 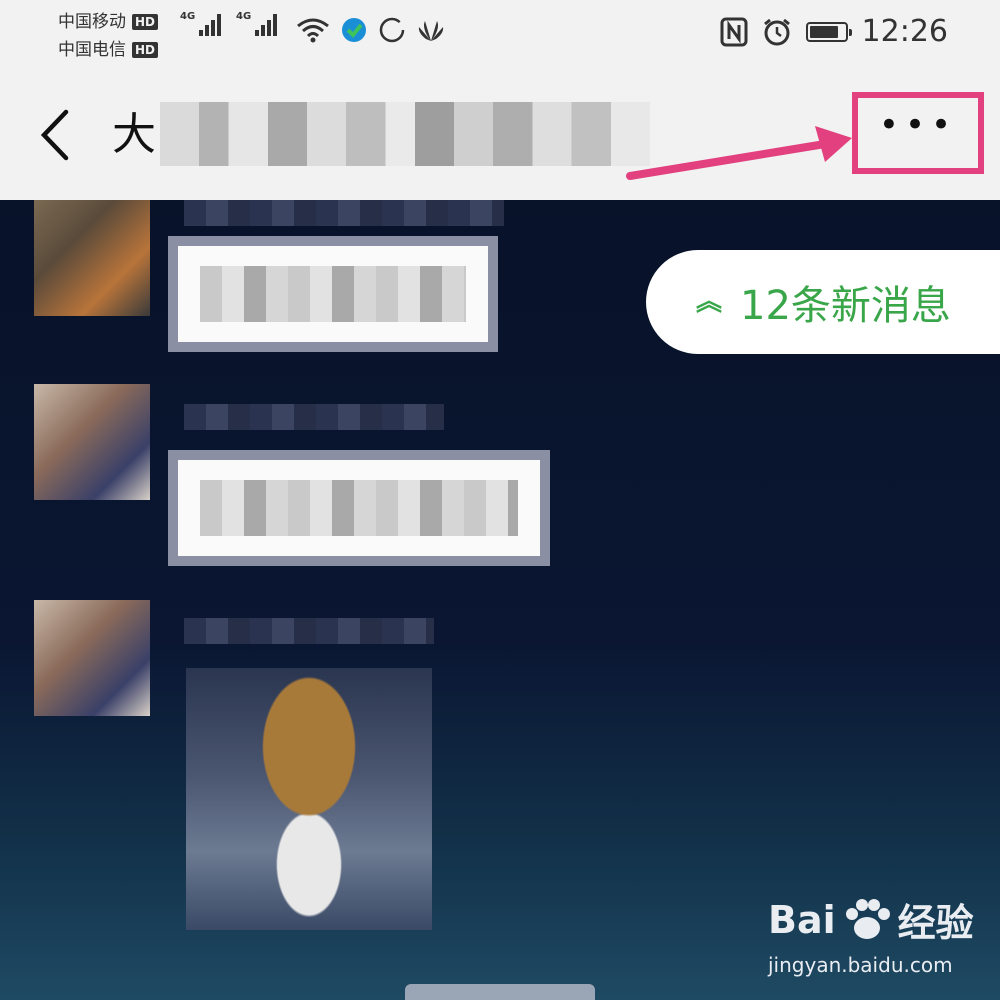 What do you see at coordinates (823, 31) in the screenshot?
I see `battery-fill` at bounding box center [823, 31].